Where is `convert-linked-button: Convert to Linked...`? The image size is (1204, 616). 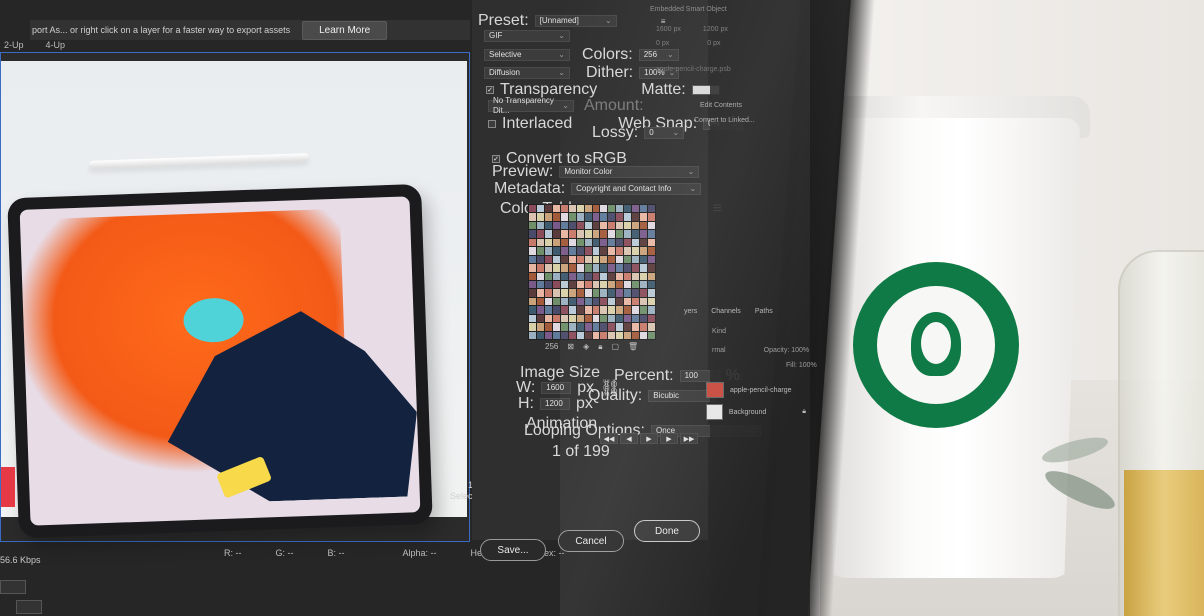
convert-linked-button: Convert to Linked... is located at coordinates (724, 120).